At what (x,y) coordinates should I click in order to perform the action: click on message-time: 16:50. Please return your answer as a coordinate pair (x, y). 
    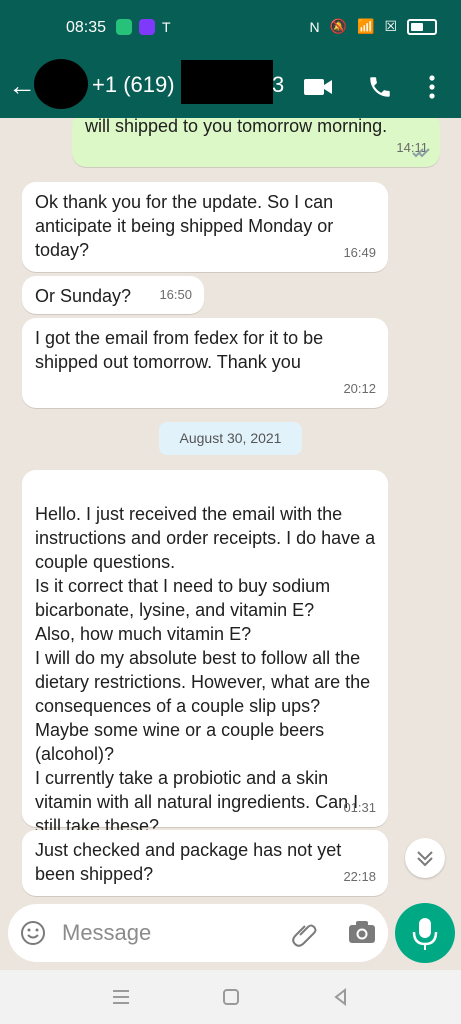
    Looking at the image, I should click on (175, 294).